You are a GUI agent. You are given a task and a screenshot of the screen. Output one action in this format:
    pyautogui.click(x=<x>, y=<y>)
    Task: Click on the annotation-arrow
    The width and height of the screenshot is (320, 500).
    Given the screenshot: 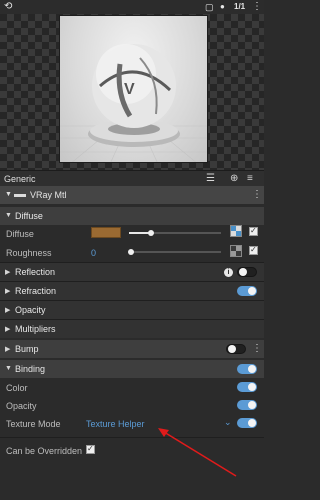 What is the action you would take?
    pyautogui.click(x=197, y=452)
    